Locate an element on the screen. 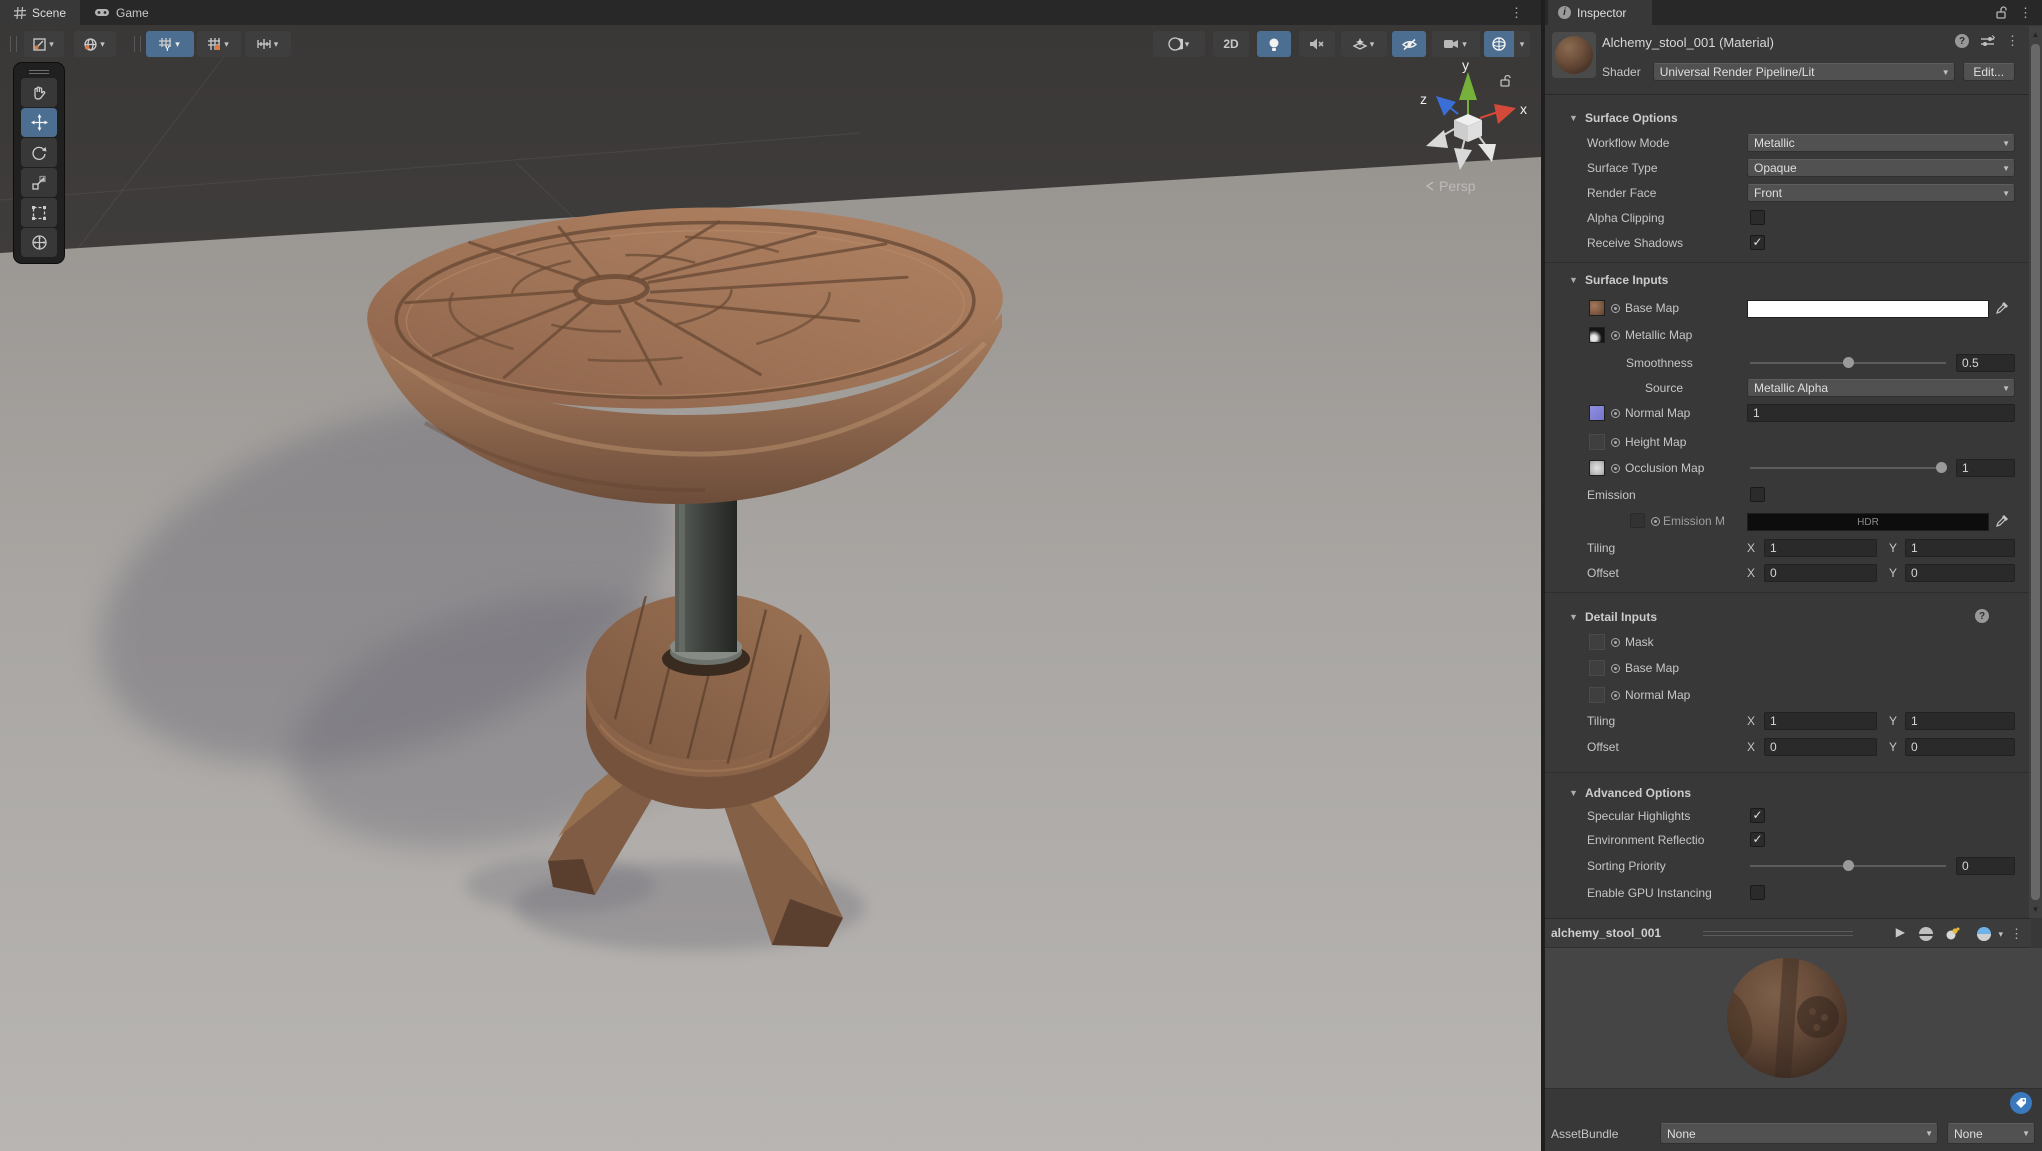  rotate-tool is located at coordinates (39, 152).